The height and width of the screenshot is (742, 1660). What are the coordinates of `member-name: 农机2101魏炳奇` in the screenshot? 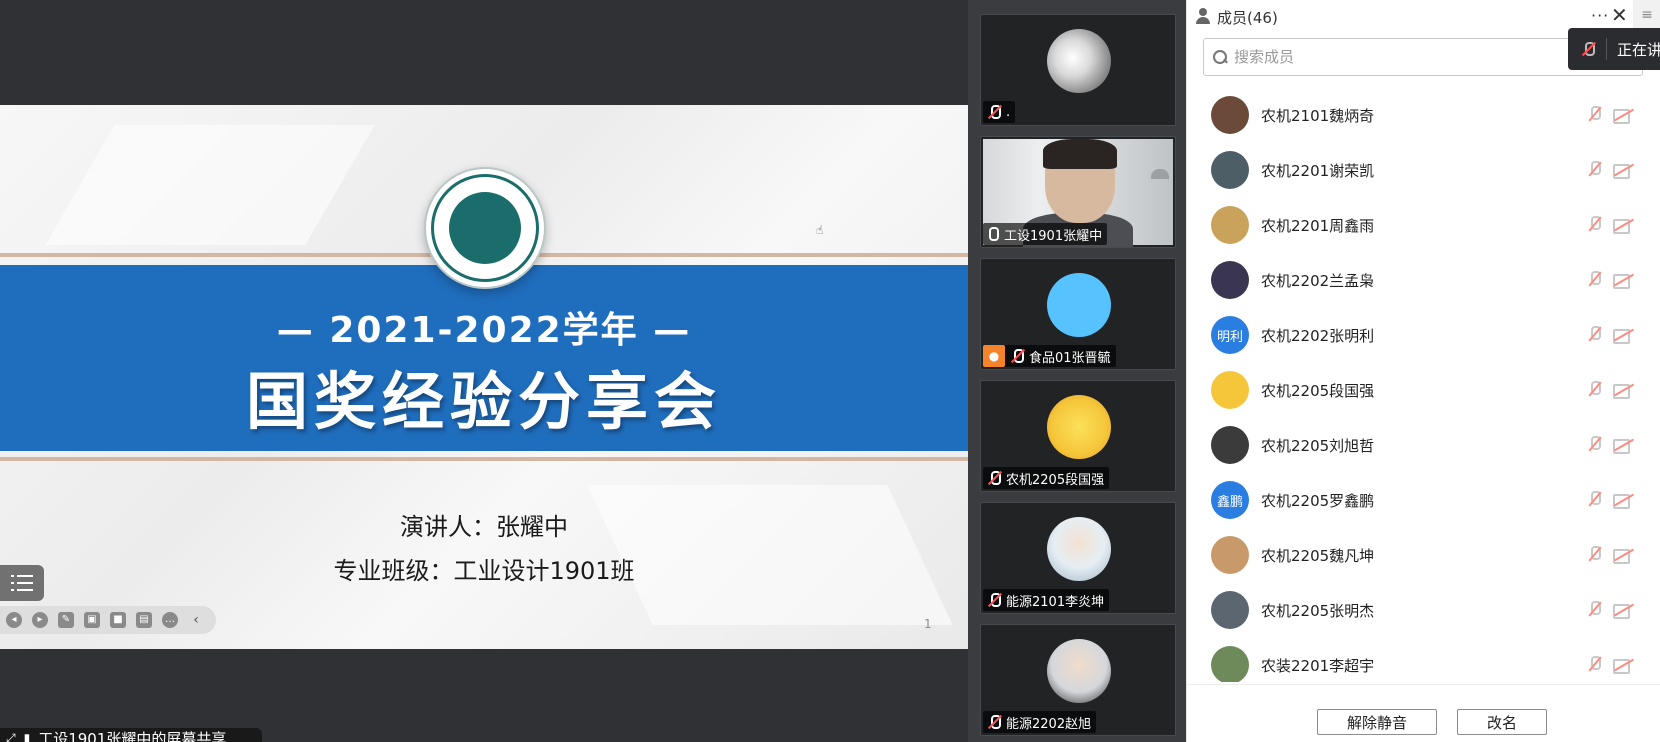 It's located at (1318, 116).